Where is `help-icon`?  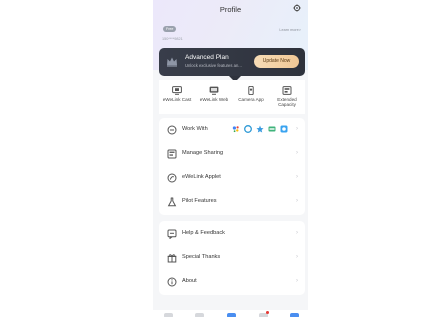
help-icon is located at coordinates (172, 234).